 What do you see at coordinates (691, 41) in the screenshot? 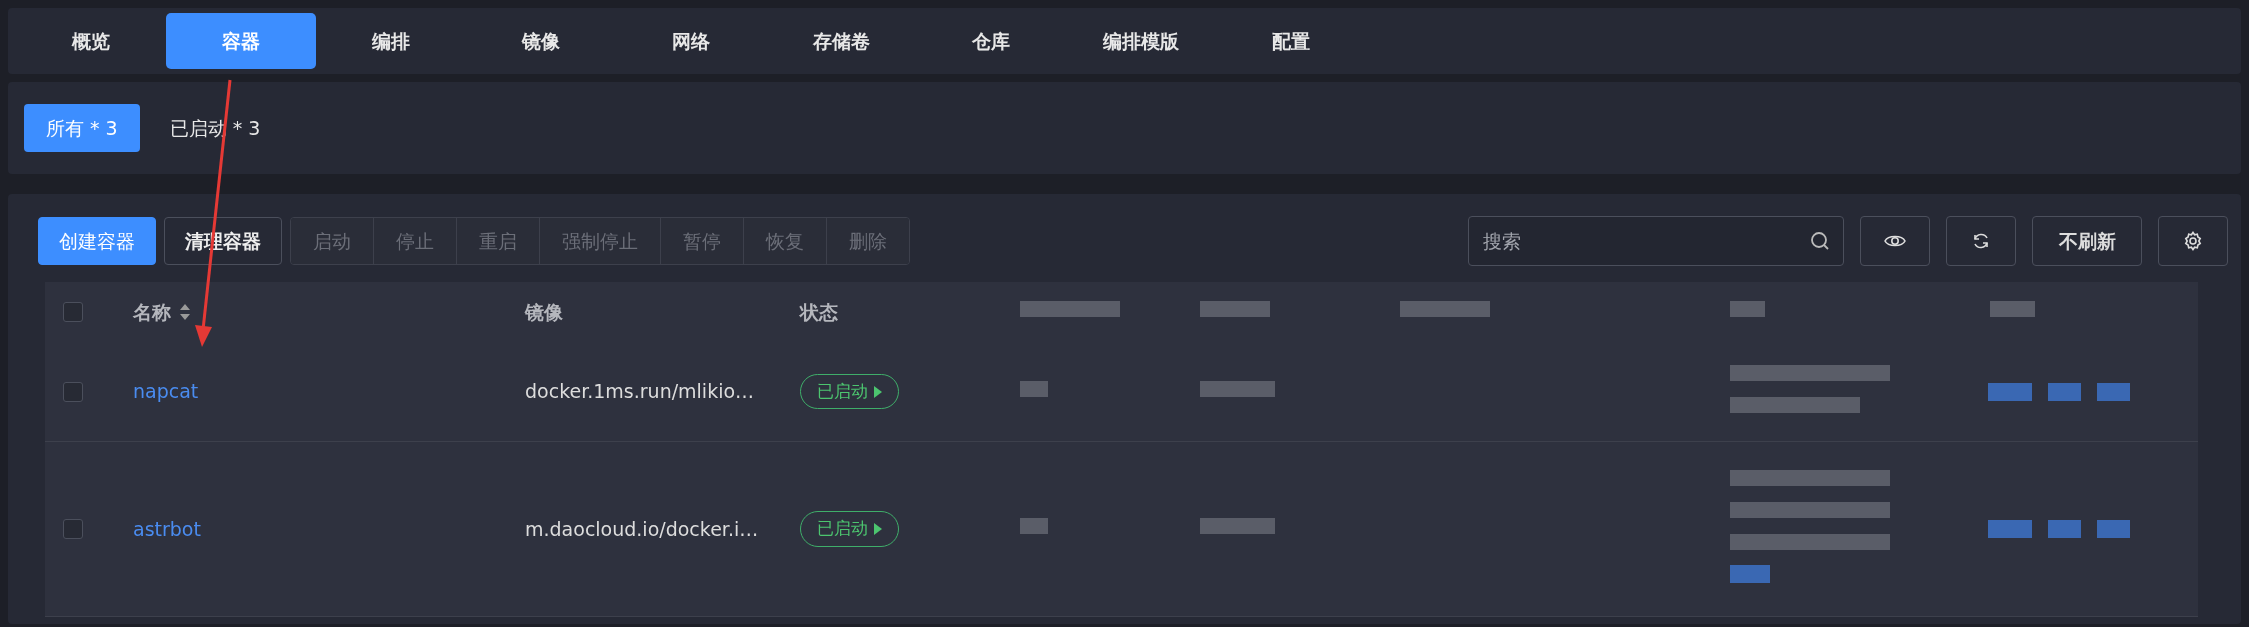
I see `nav-tab: 网络` at bounding box center [691, 41].